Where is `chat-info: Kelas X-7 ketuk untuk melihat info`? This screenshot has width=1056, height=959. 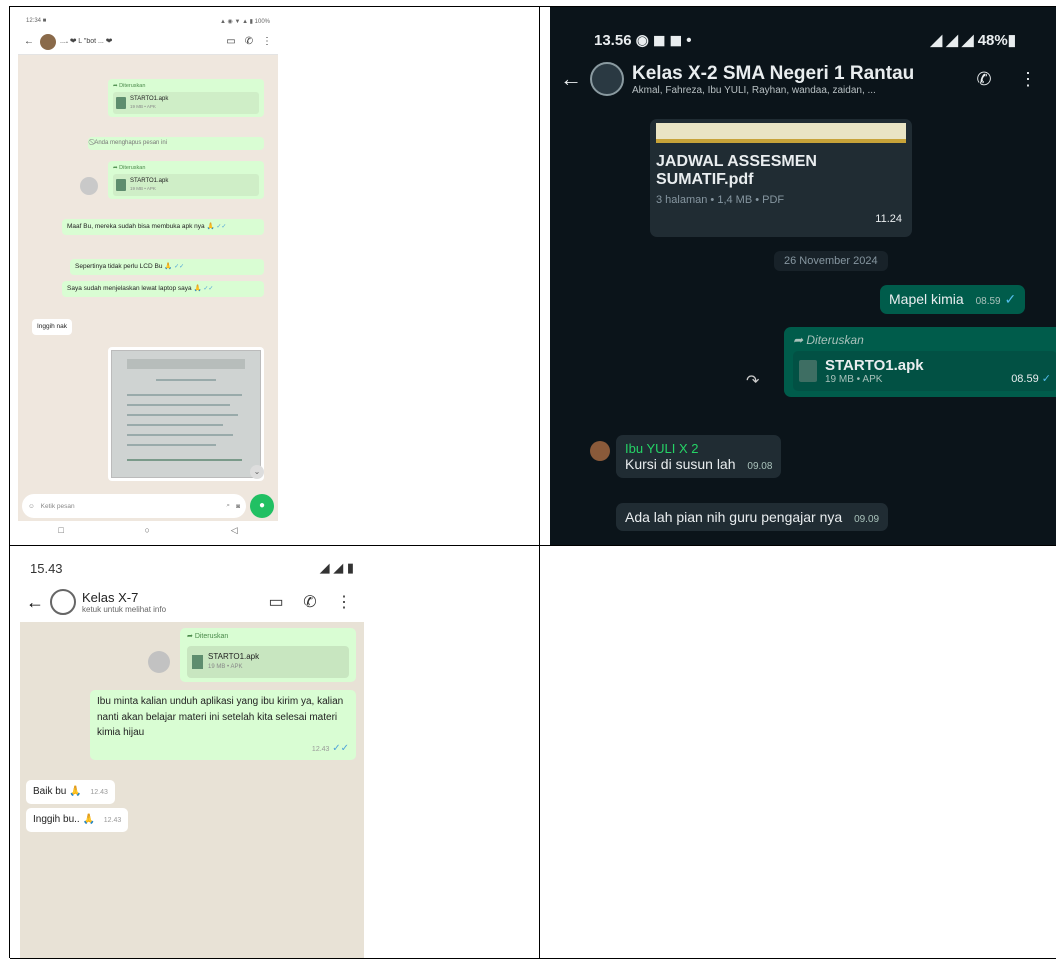 chat-info: Kelas X-7 ketuk untuk melihat info is located at coordinates (169, 602).